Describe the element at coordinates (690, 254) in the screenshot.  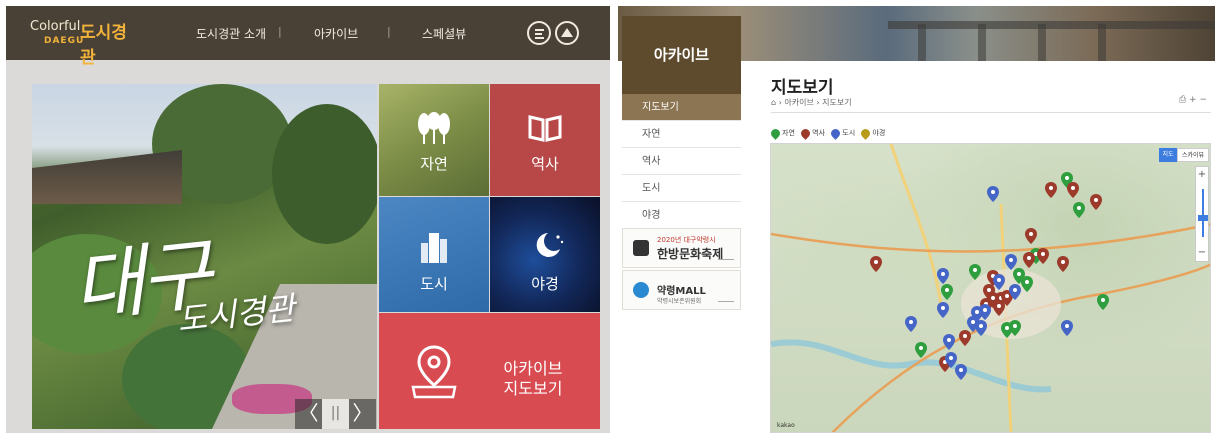
I see `promo-festival-title: 한방문화축제` at that location.